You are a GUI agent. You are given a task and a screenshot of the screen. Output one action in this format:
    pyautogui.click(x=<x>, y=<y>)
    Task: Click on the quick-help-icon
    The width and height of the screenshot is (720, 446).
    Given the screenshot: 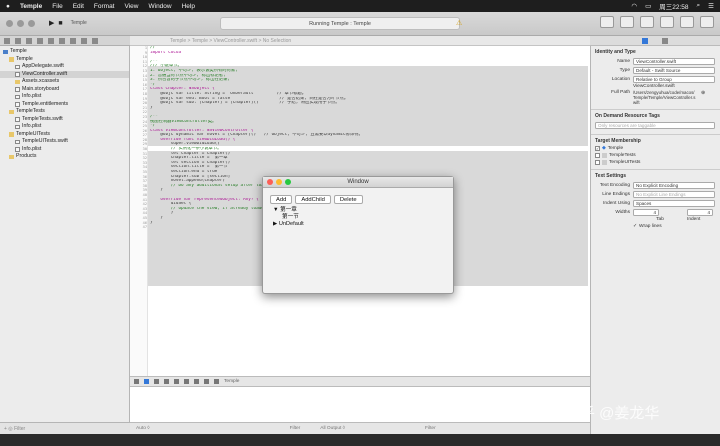 What is the action you would take?
    pyautogui.click(x=665, y=40)
    